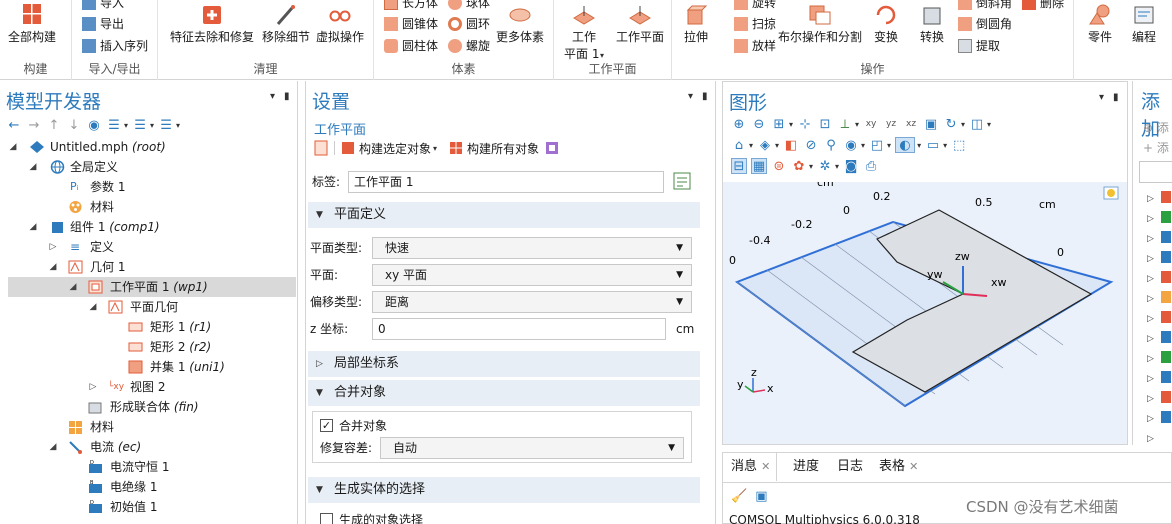 The width and height of the screenshot is (1172, 524). Describe the element at coordinates (932, 24) in the screenshot. I see `convert-button: 转换` at that location.